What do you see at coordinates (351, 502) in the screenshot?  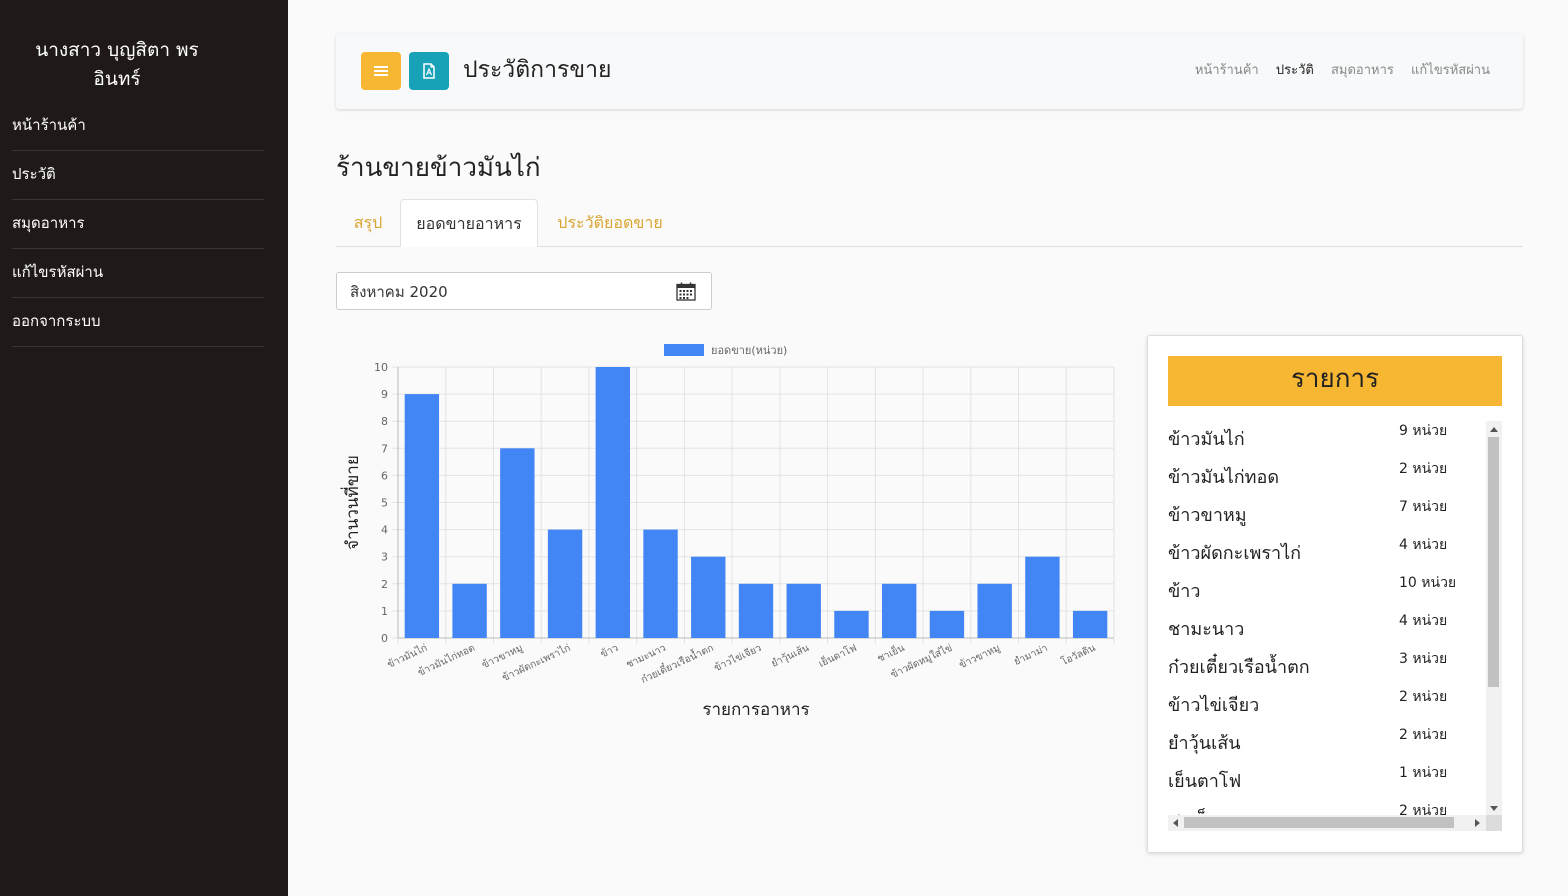 I see `y-axis-title: จำนวนที่ขาย` at bounding box center [351, 502].